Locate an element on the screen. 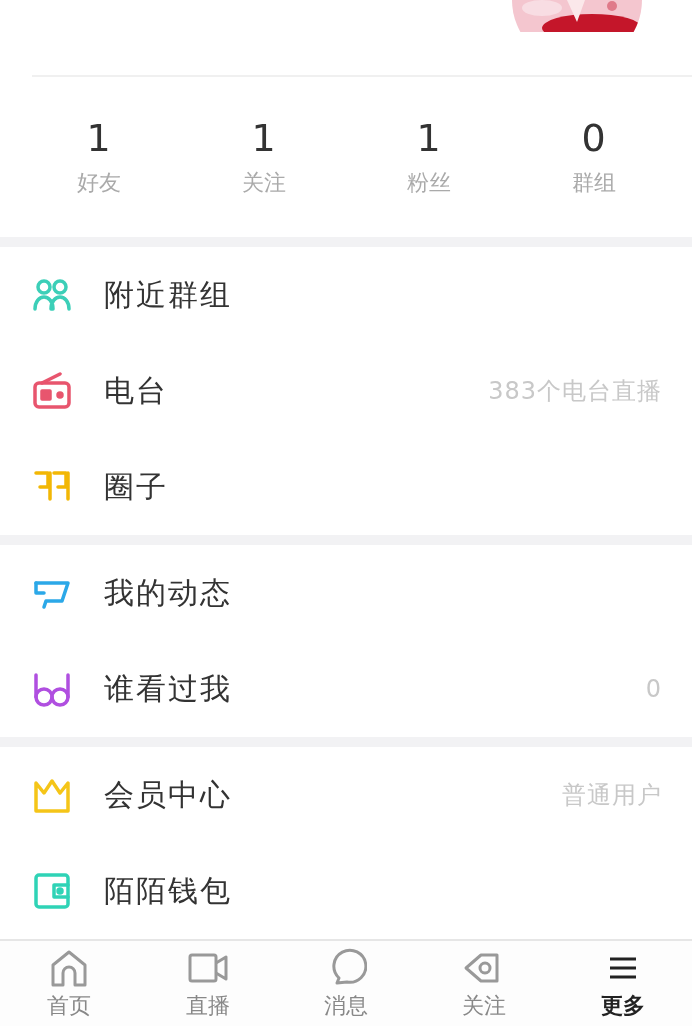 The height and width of the screenshot is (1026, 692). menu-item: 电台 is located at coordinates (280, 391).